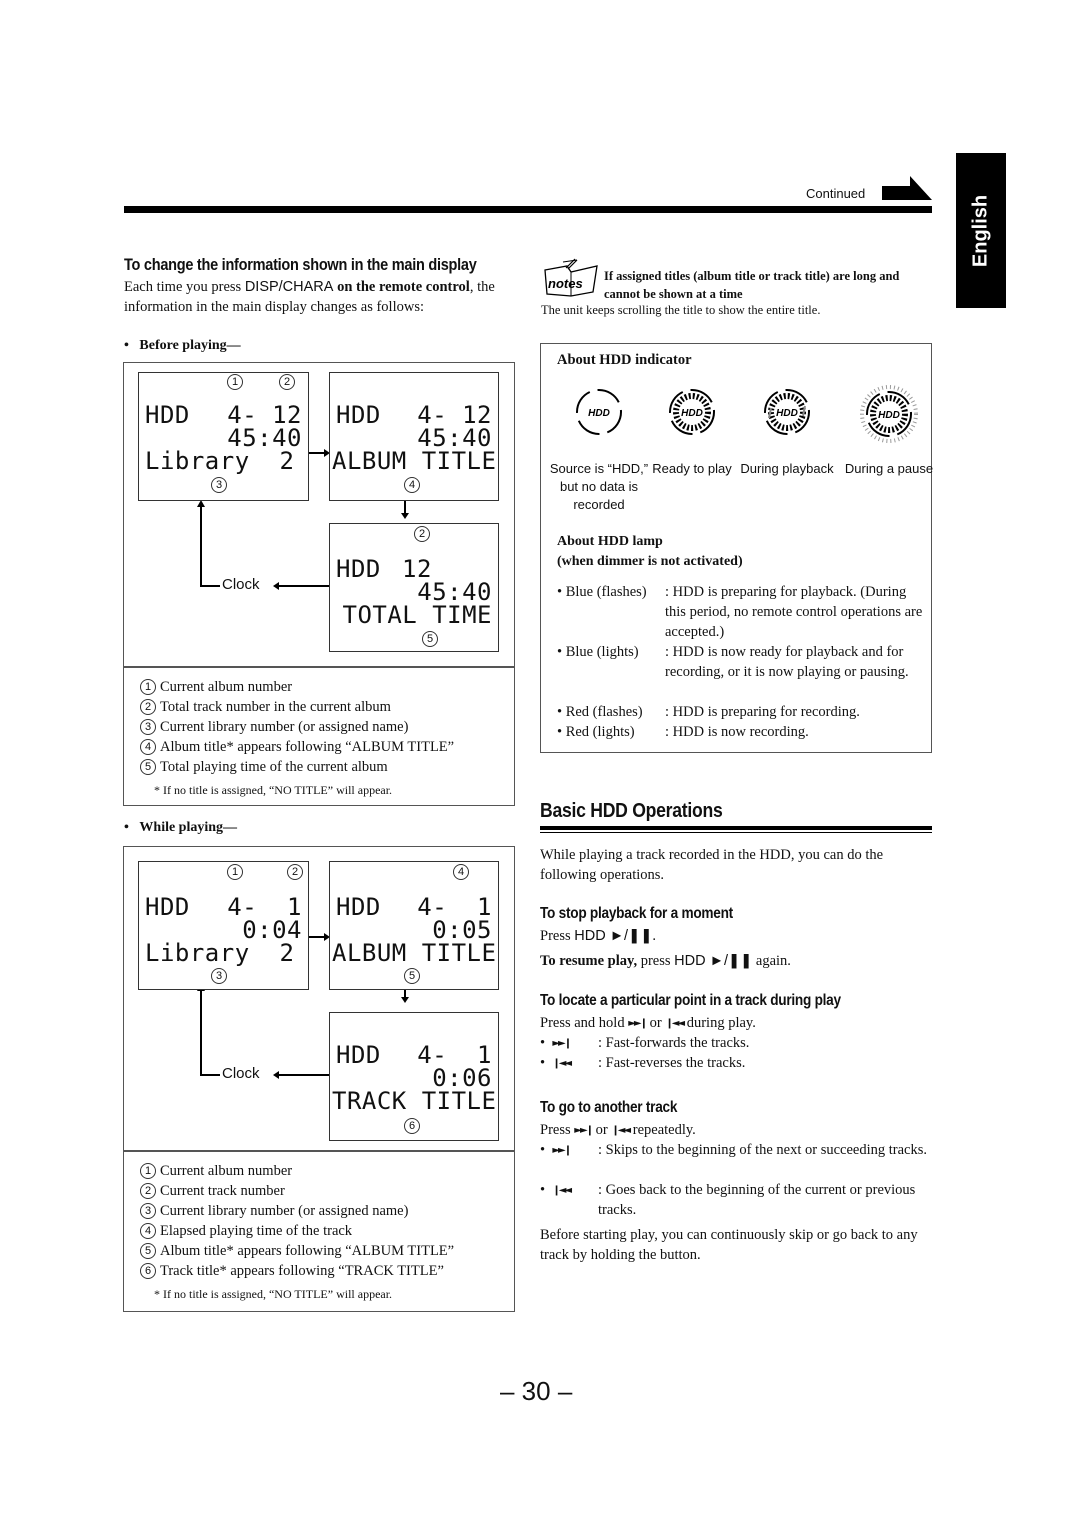 The image size is (1080, 1528). I want to click on basic-hdd-operations-title: Basic HDD Operations, so click(631, 811).